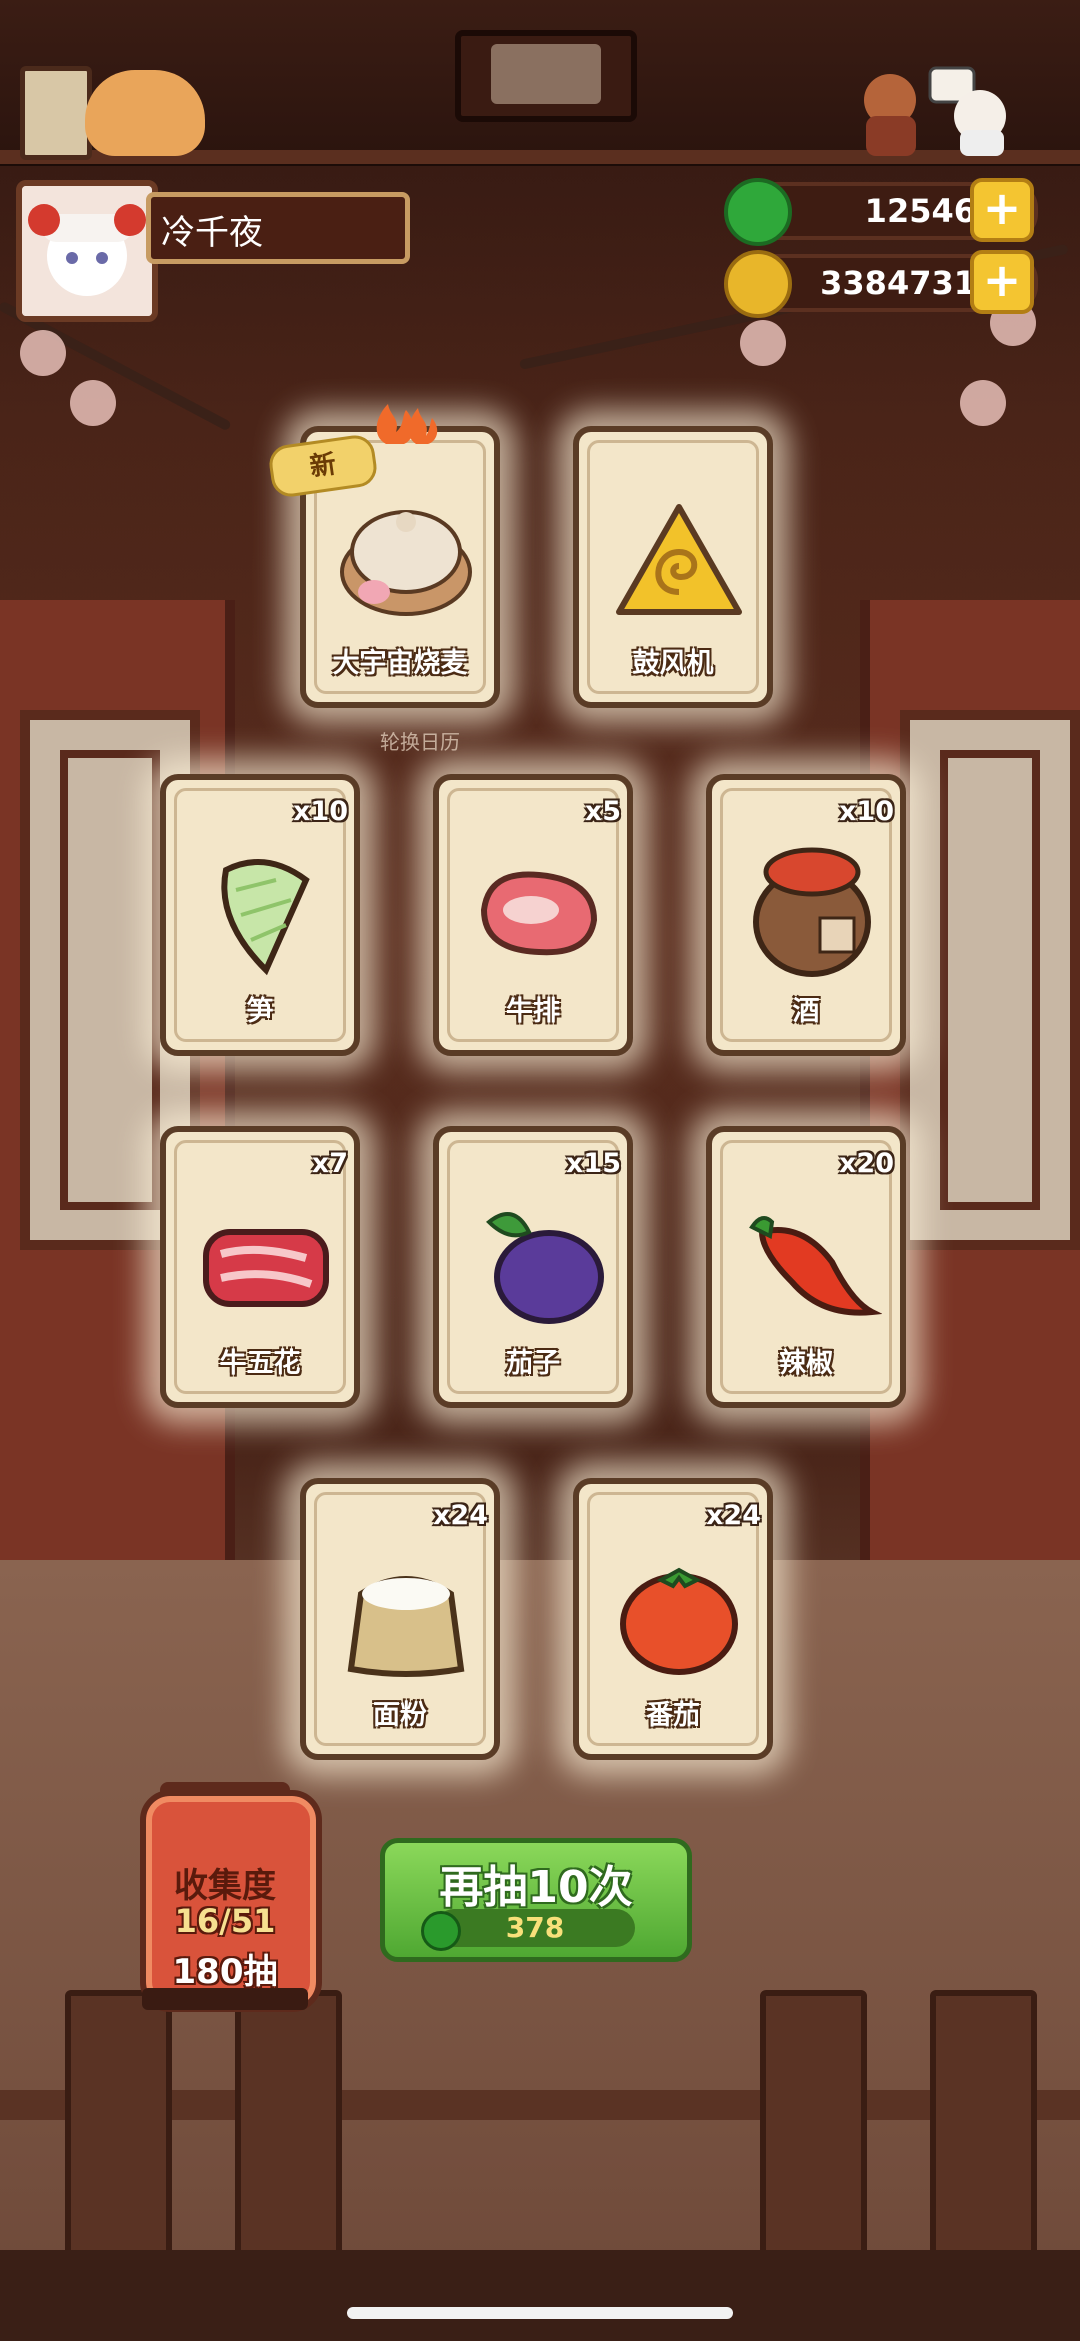 Image resolution: width=1080 pixels, height=2341 pixels. Describe the element at coordinates (260, 1363) in the screenshot. I see `card-name: 牛五花` at that location.